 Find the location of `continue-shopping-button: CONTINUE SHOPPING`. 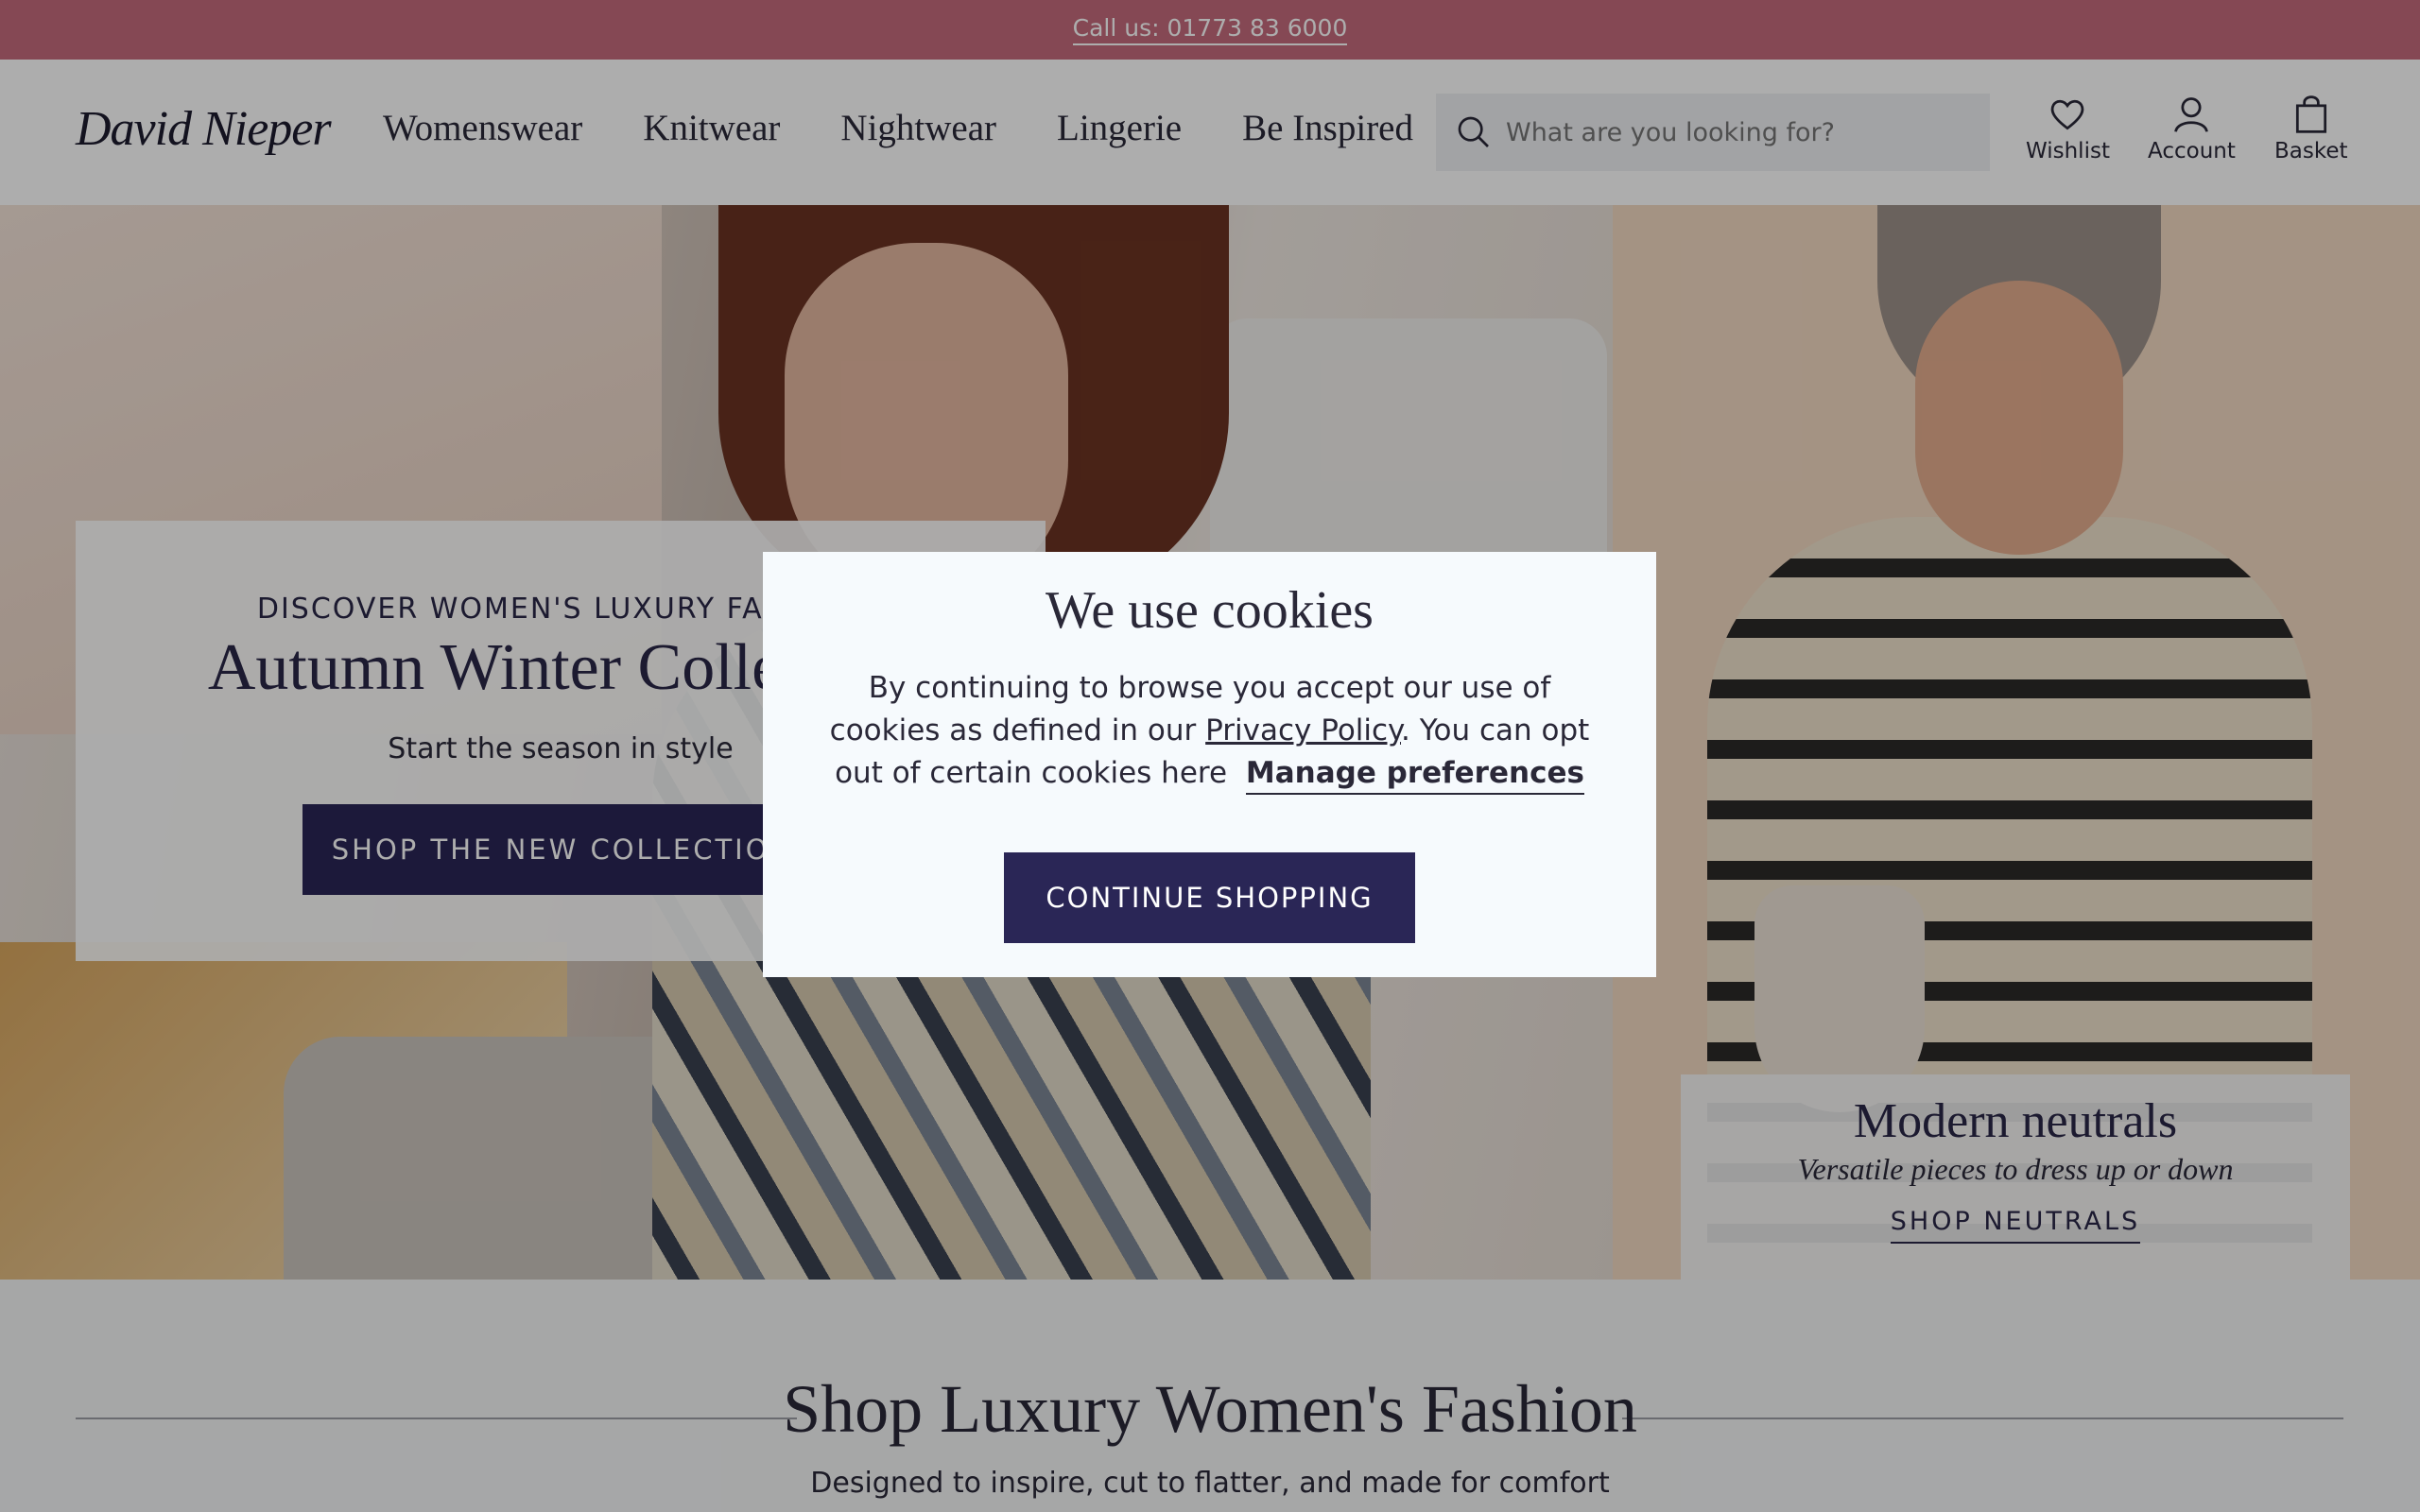

continue-shopping-button: CONTINUE SHOPPING is located at coordinates (1210, 897).